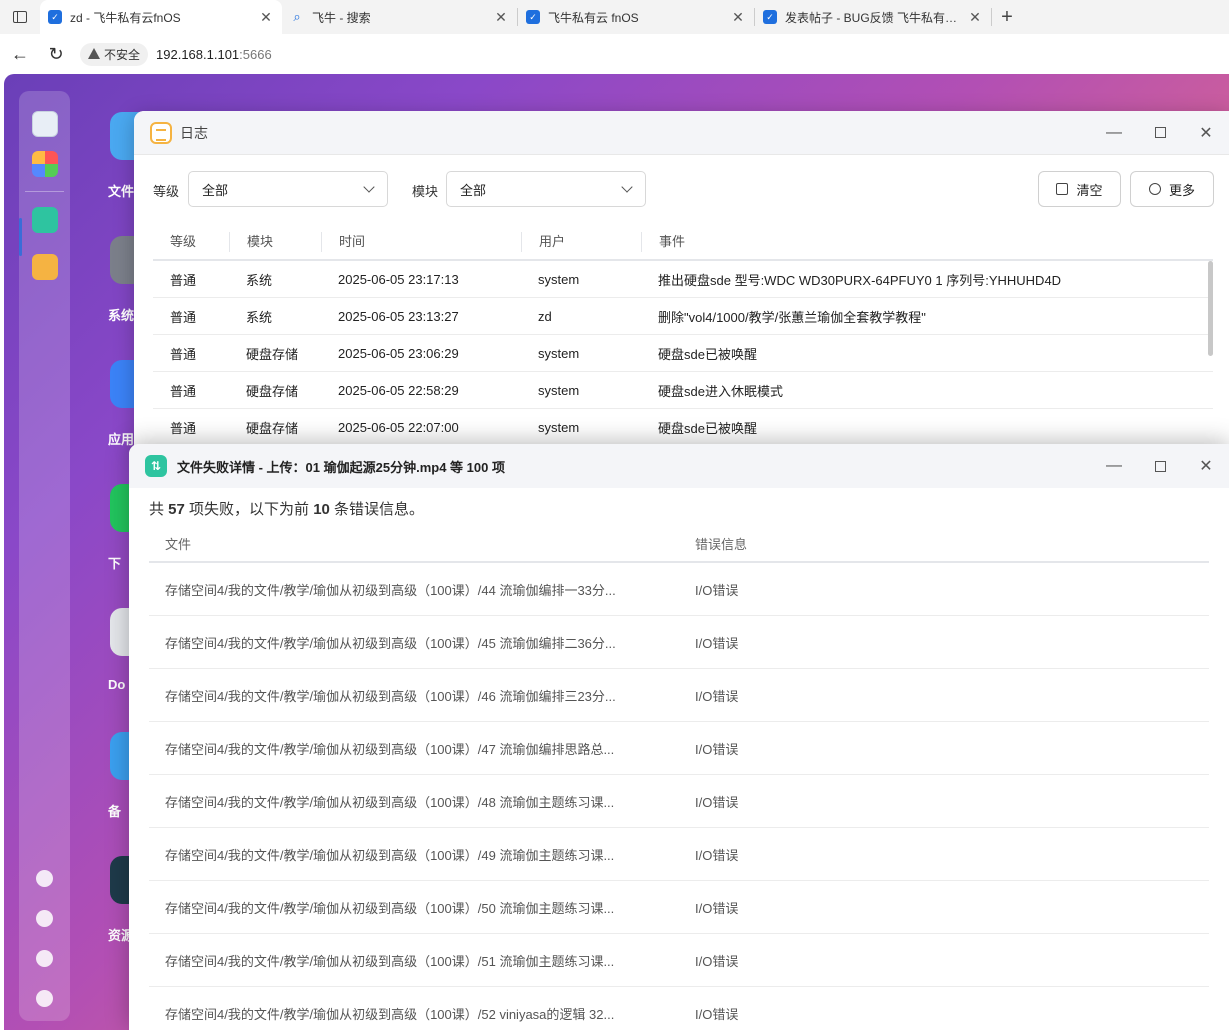 The image size is (1229, 1030). Describe the element at coordinates (720, 391) in the screenshot. I see `cell-event: 硬盘sde进入休眠模式` at that location.